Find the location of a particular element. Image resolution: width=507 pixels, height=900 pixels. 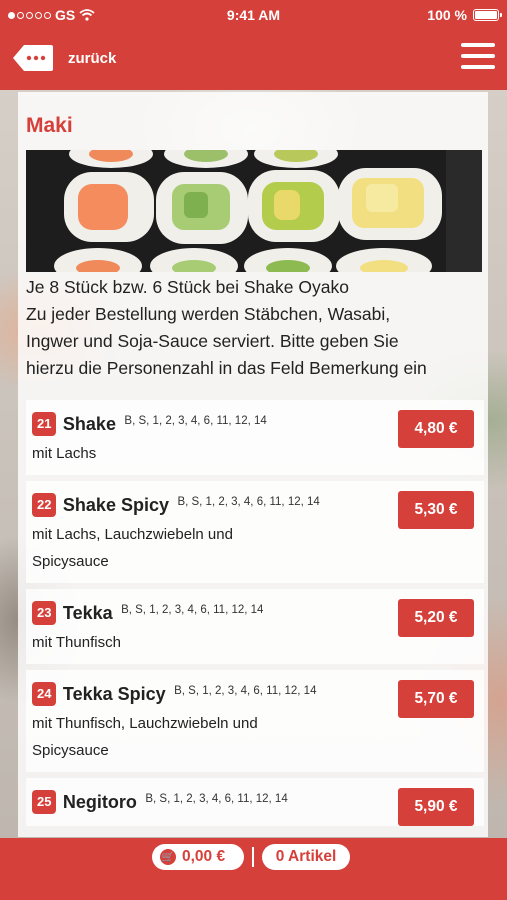

item-name: Tekka is located at coordinates (87, 613).